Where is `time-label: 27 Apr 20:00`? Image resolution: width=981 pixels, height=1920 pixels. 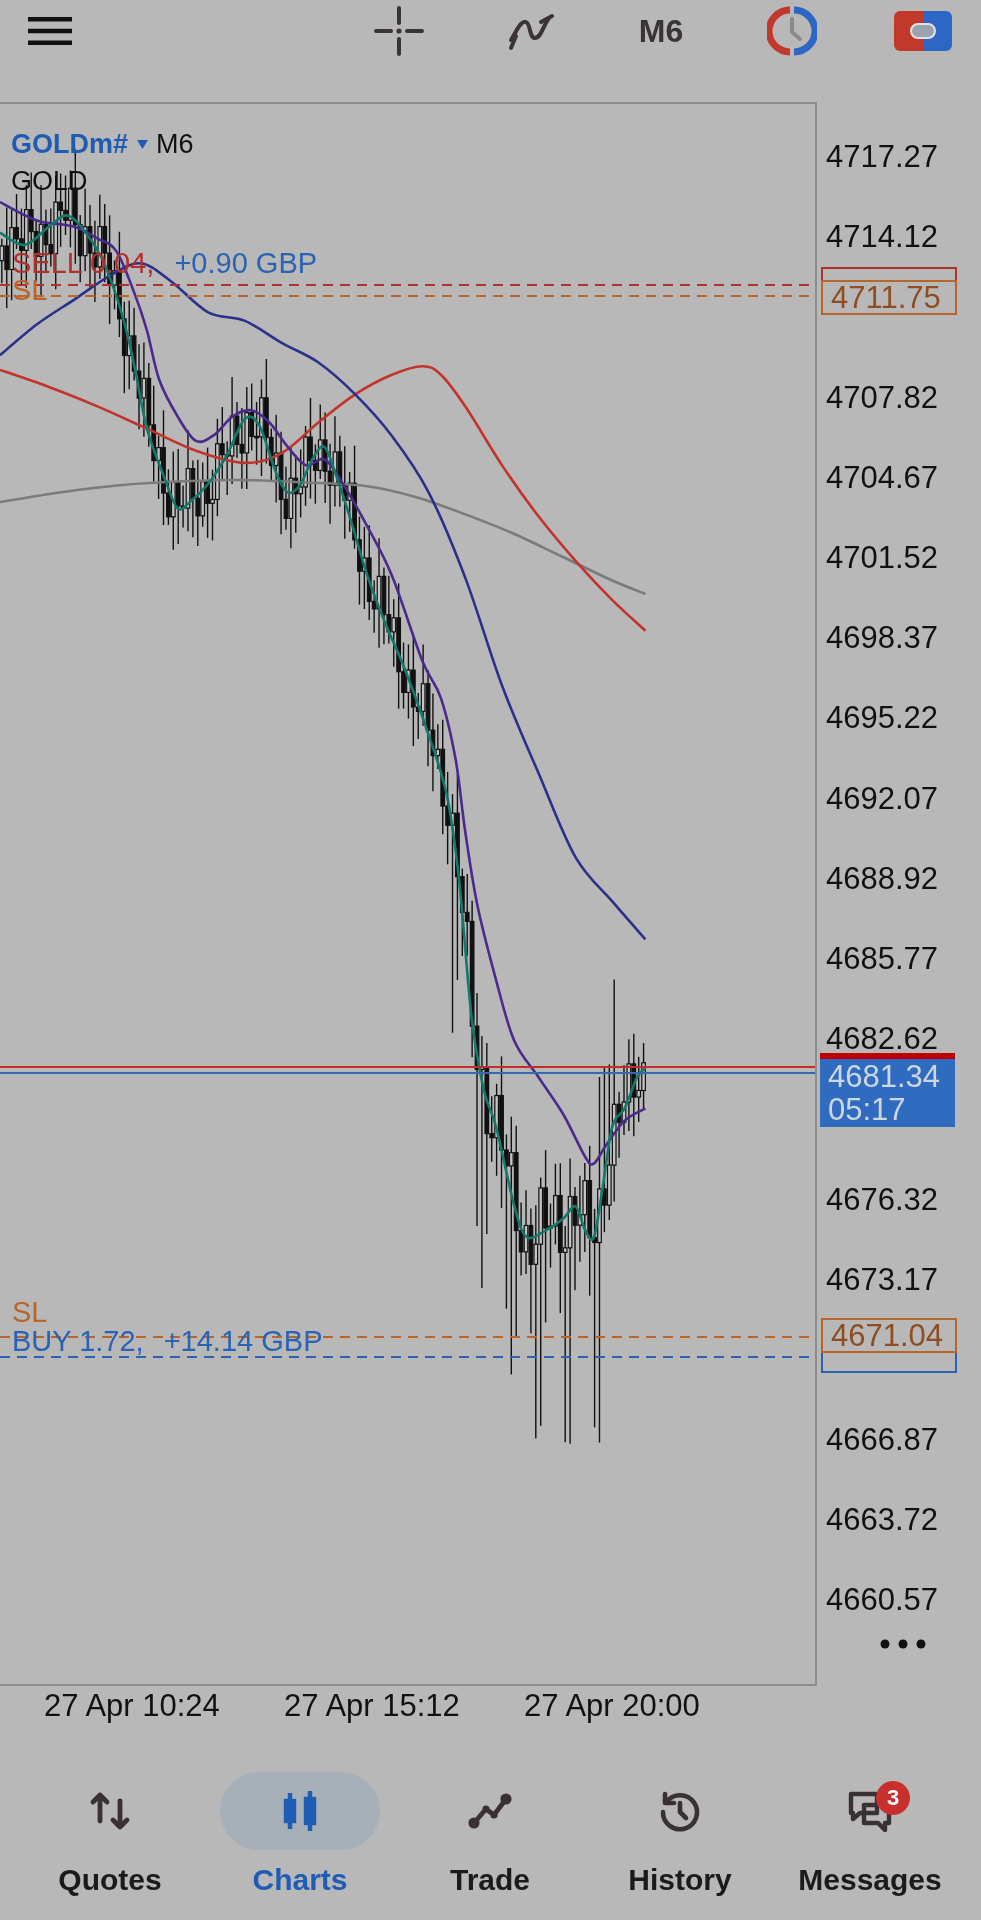 time-label: 27 Apr 20:00 is located at coordinates (612, 1705).